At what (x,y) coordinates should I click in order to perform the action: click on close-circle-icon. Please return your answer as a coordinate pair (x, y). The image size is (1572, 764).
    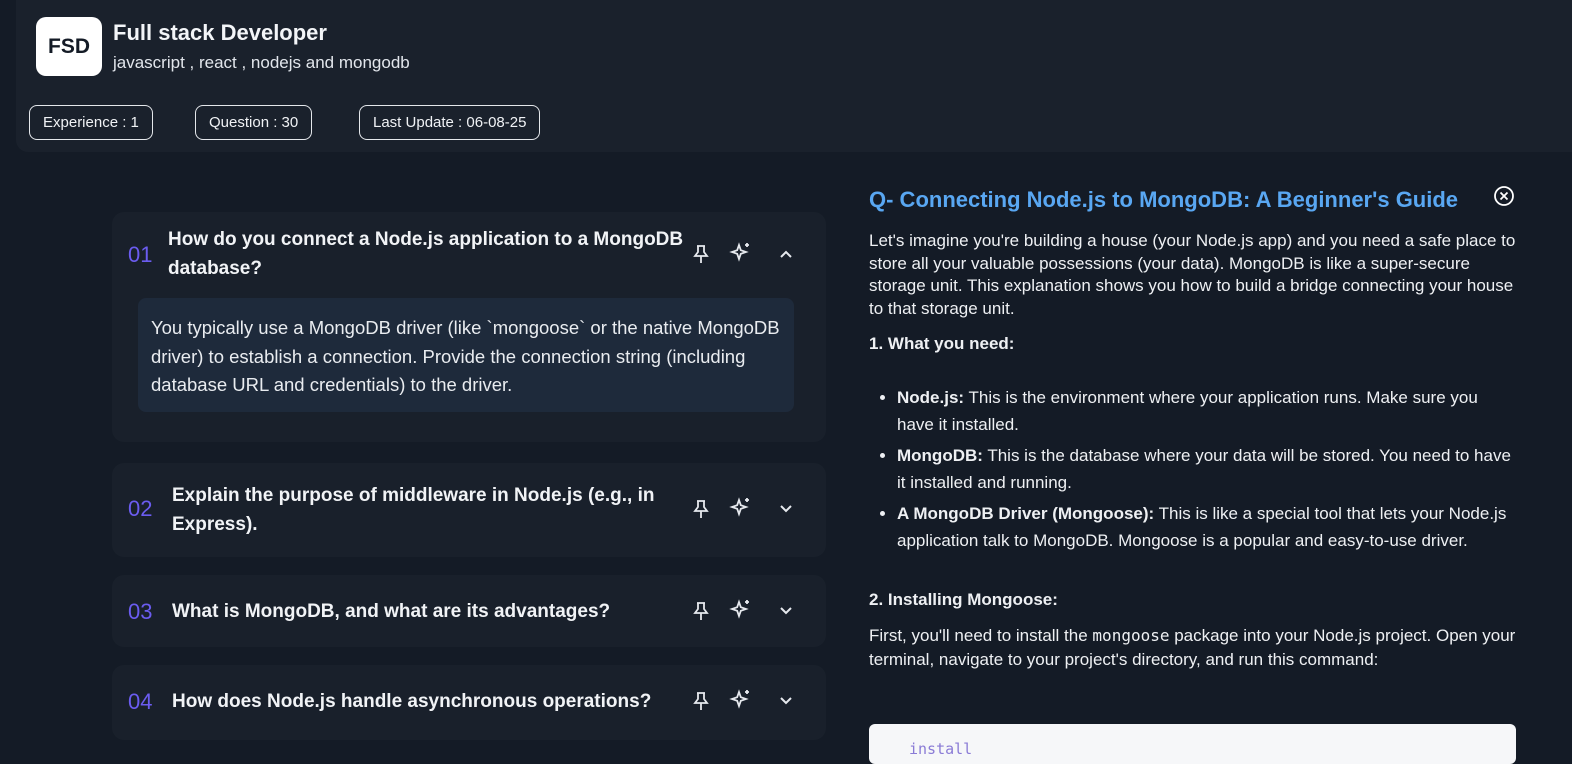
    Looking at the image, I should click on (1504, 196).